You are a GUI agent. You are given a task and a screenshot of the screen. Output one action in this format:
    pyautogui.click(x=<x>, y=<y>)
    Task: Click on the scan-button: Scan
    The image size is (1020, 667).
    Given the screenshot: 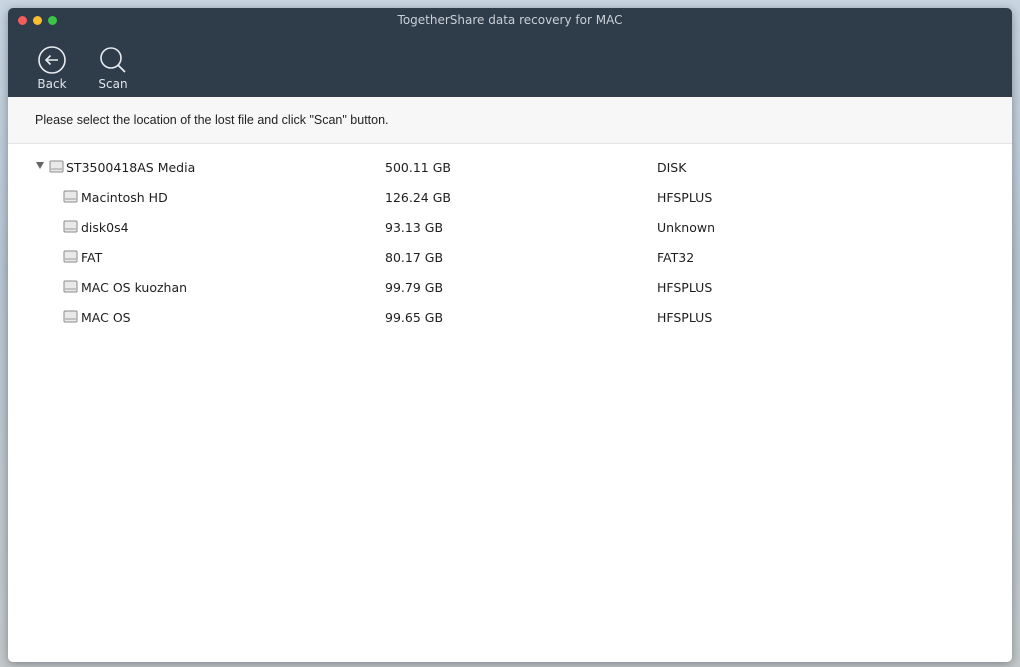 What is the action you would take?
    pyautogui.click(x=113, y=68)
    